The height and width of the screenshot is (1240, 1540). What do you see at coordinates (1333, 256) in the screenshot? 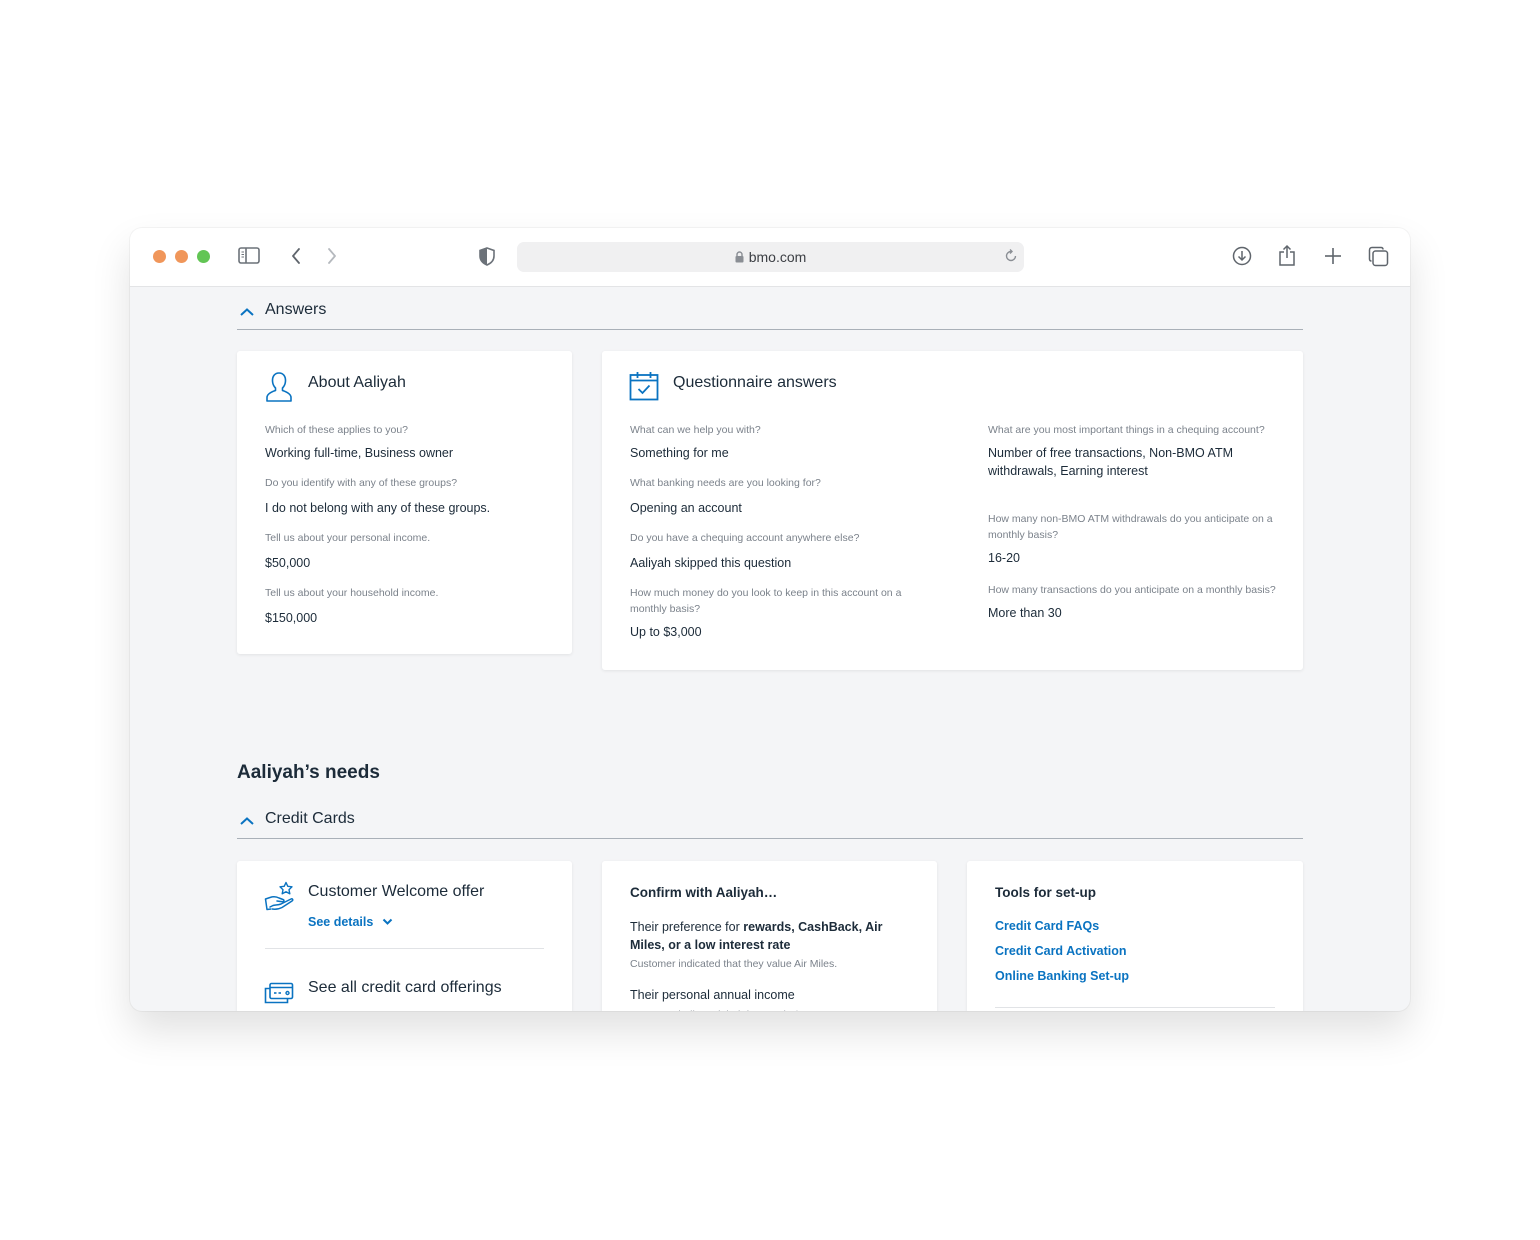
I see `new-tab-icon` at bounding box center [1333, 256].